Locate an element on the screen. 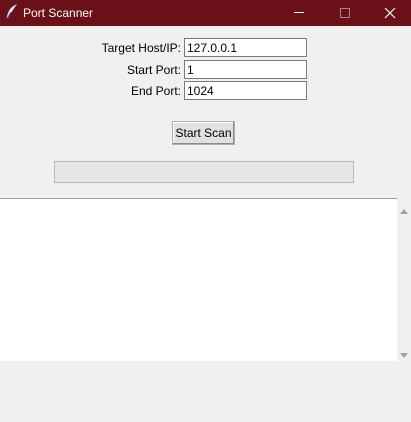  title-bar: Port Scanner is located at coordinates (205, 13).